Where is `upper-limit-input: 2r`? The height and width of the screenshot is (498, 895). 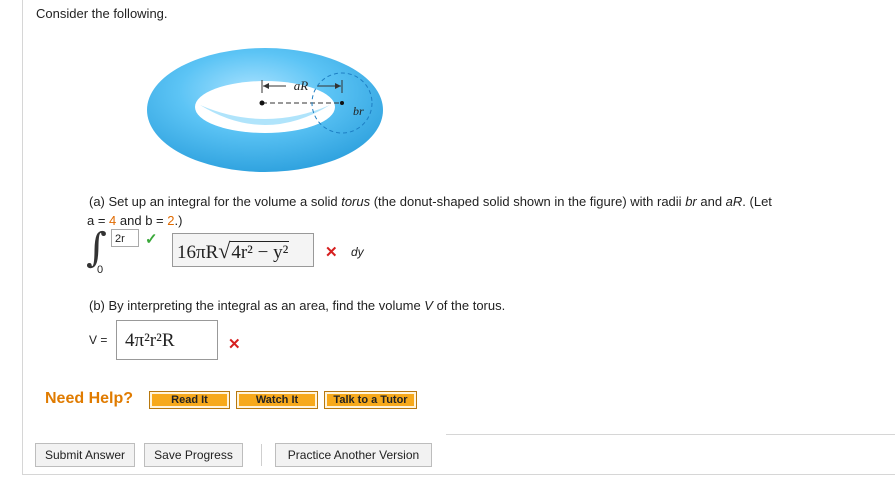
upper-limit-input: 2r is located at coordinates (125, 238).